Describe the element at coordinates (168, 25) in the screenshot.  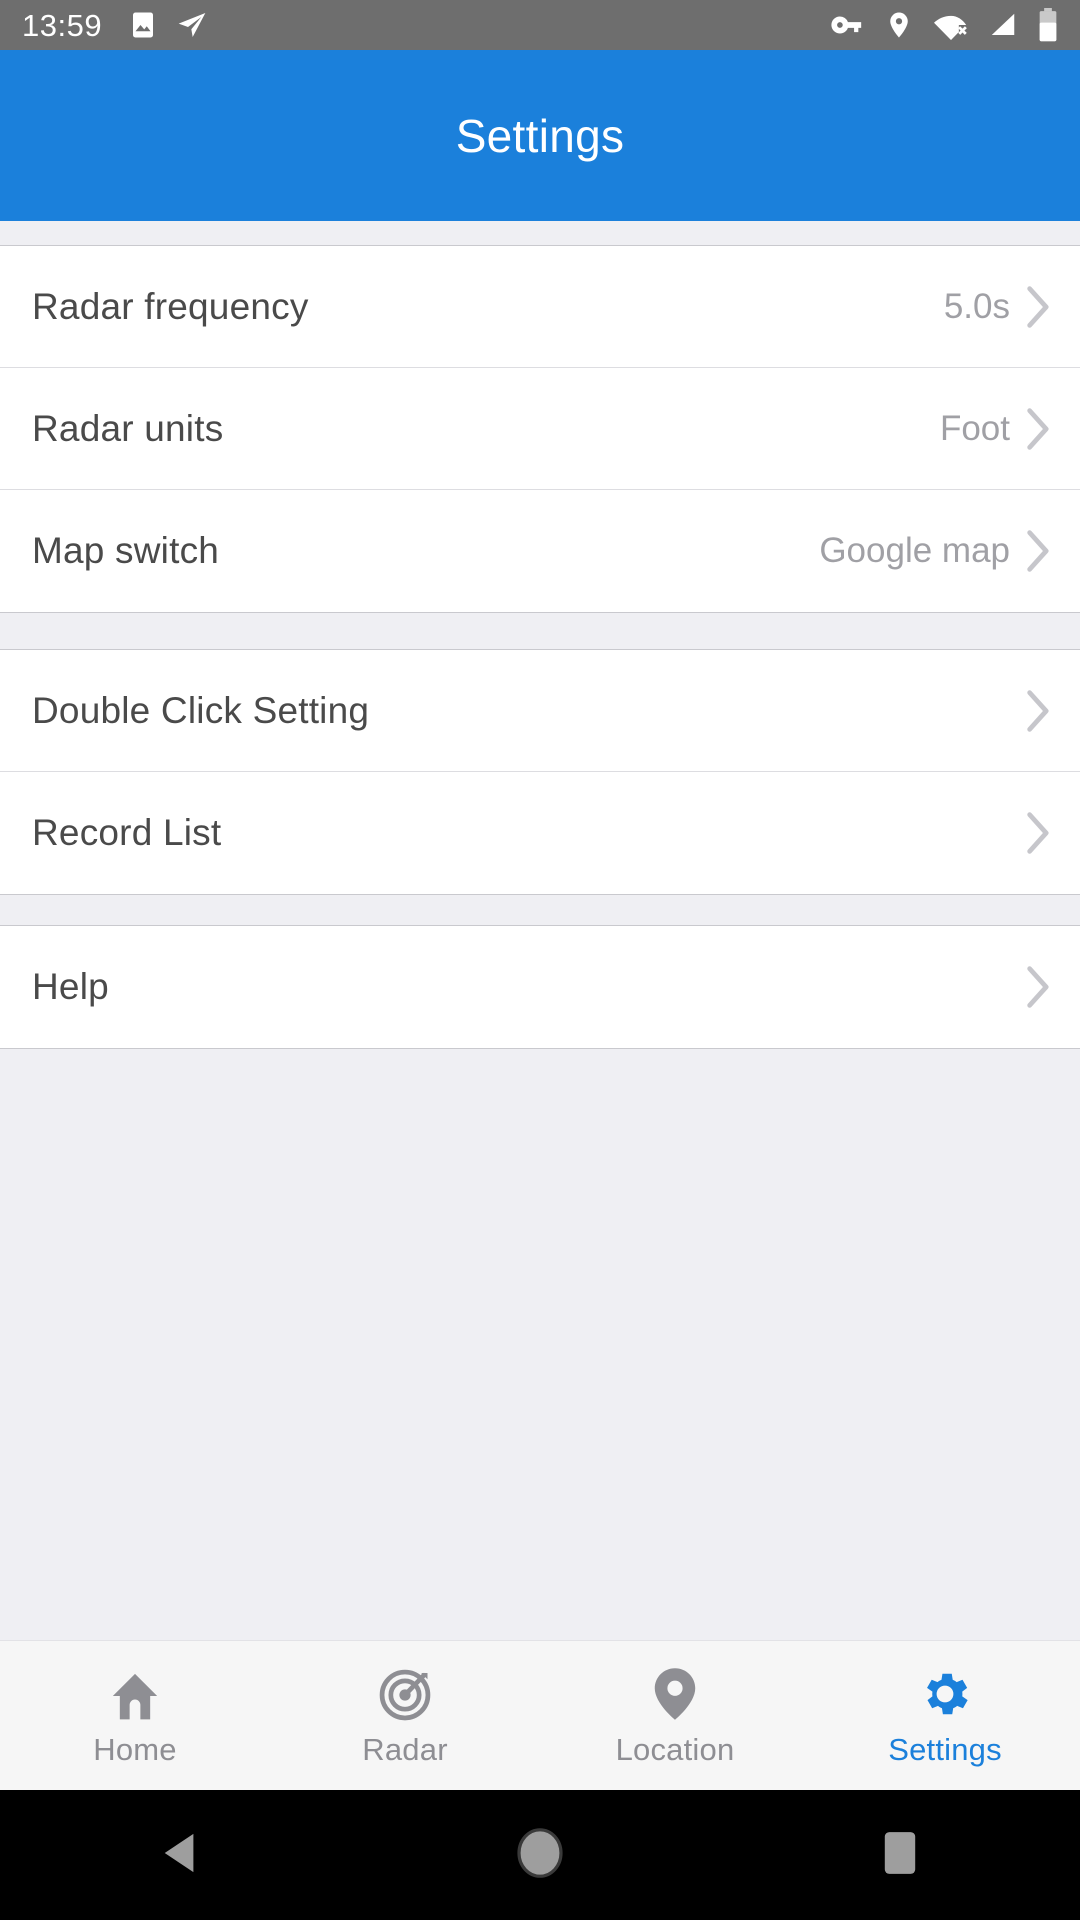
I see `status-bar-notification-icons` at that location.